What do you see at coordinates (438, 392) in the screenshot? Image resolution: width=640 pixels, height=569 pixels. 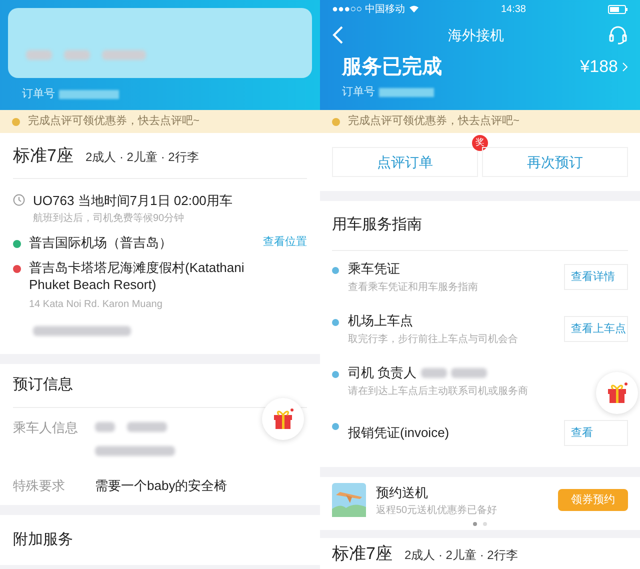 I see `guide-item-note: 请在到达上车点后主动联系司机或服务商` at bounding box center [438, 392].